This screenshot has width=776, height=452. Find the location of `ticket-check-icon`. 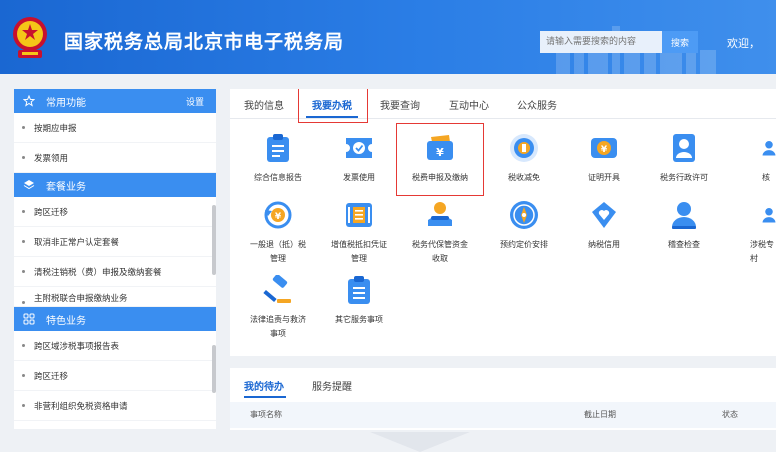

ticket-check-icon is located at coordinates (359, 148).